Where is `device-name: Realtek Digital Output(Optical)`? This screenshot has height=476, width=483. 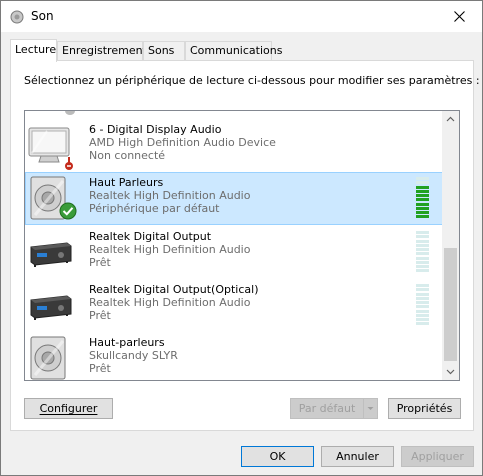 device-name: Realtek Digital Output(Optical) is located at coordinates (174, 289).